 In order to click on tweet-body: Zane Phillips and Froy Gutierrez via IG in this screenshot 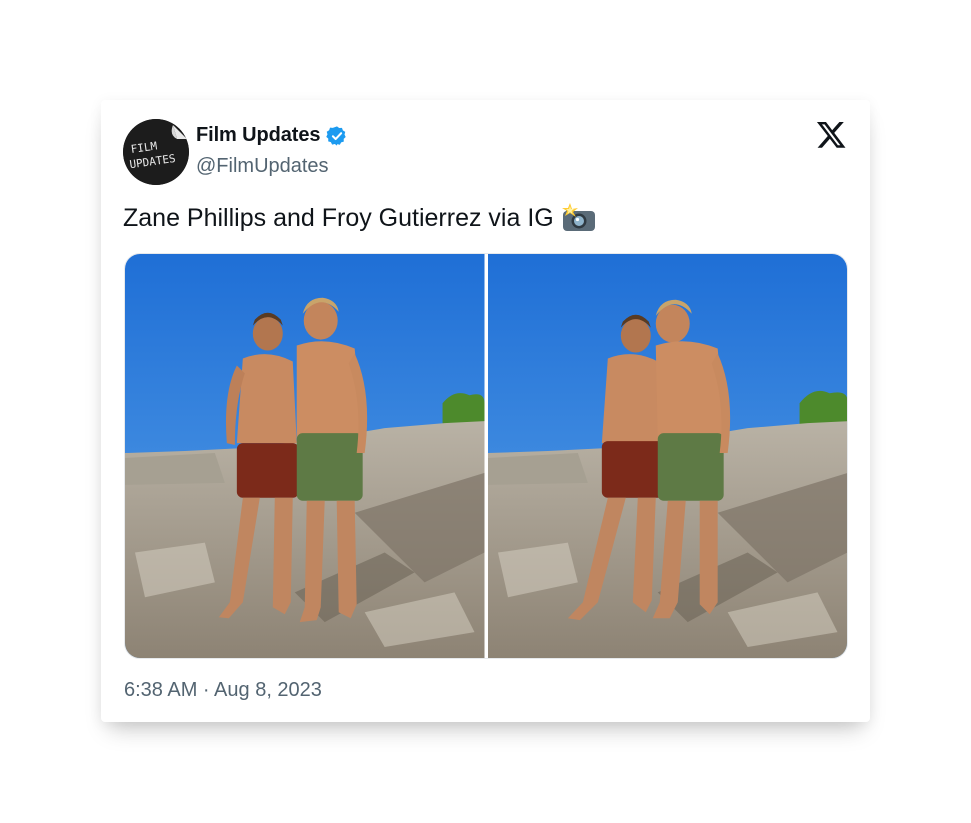, I will do `click(338, 217)`.